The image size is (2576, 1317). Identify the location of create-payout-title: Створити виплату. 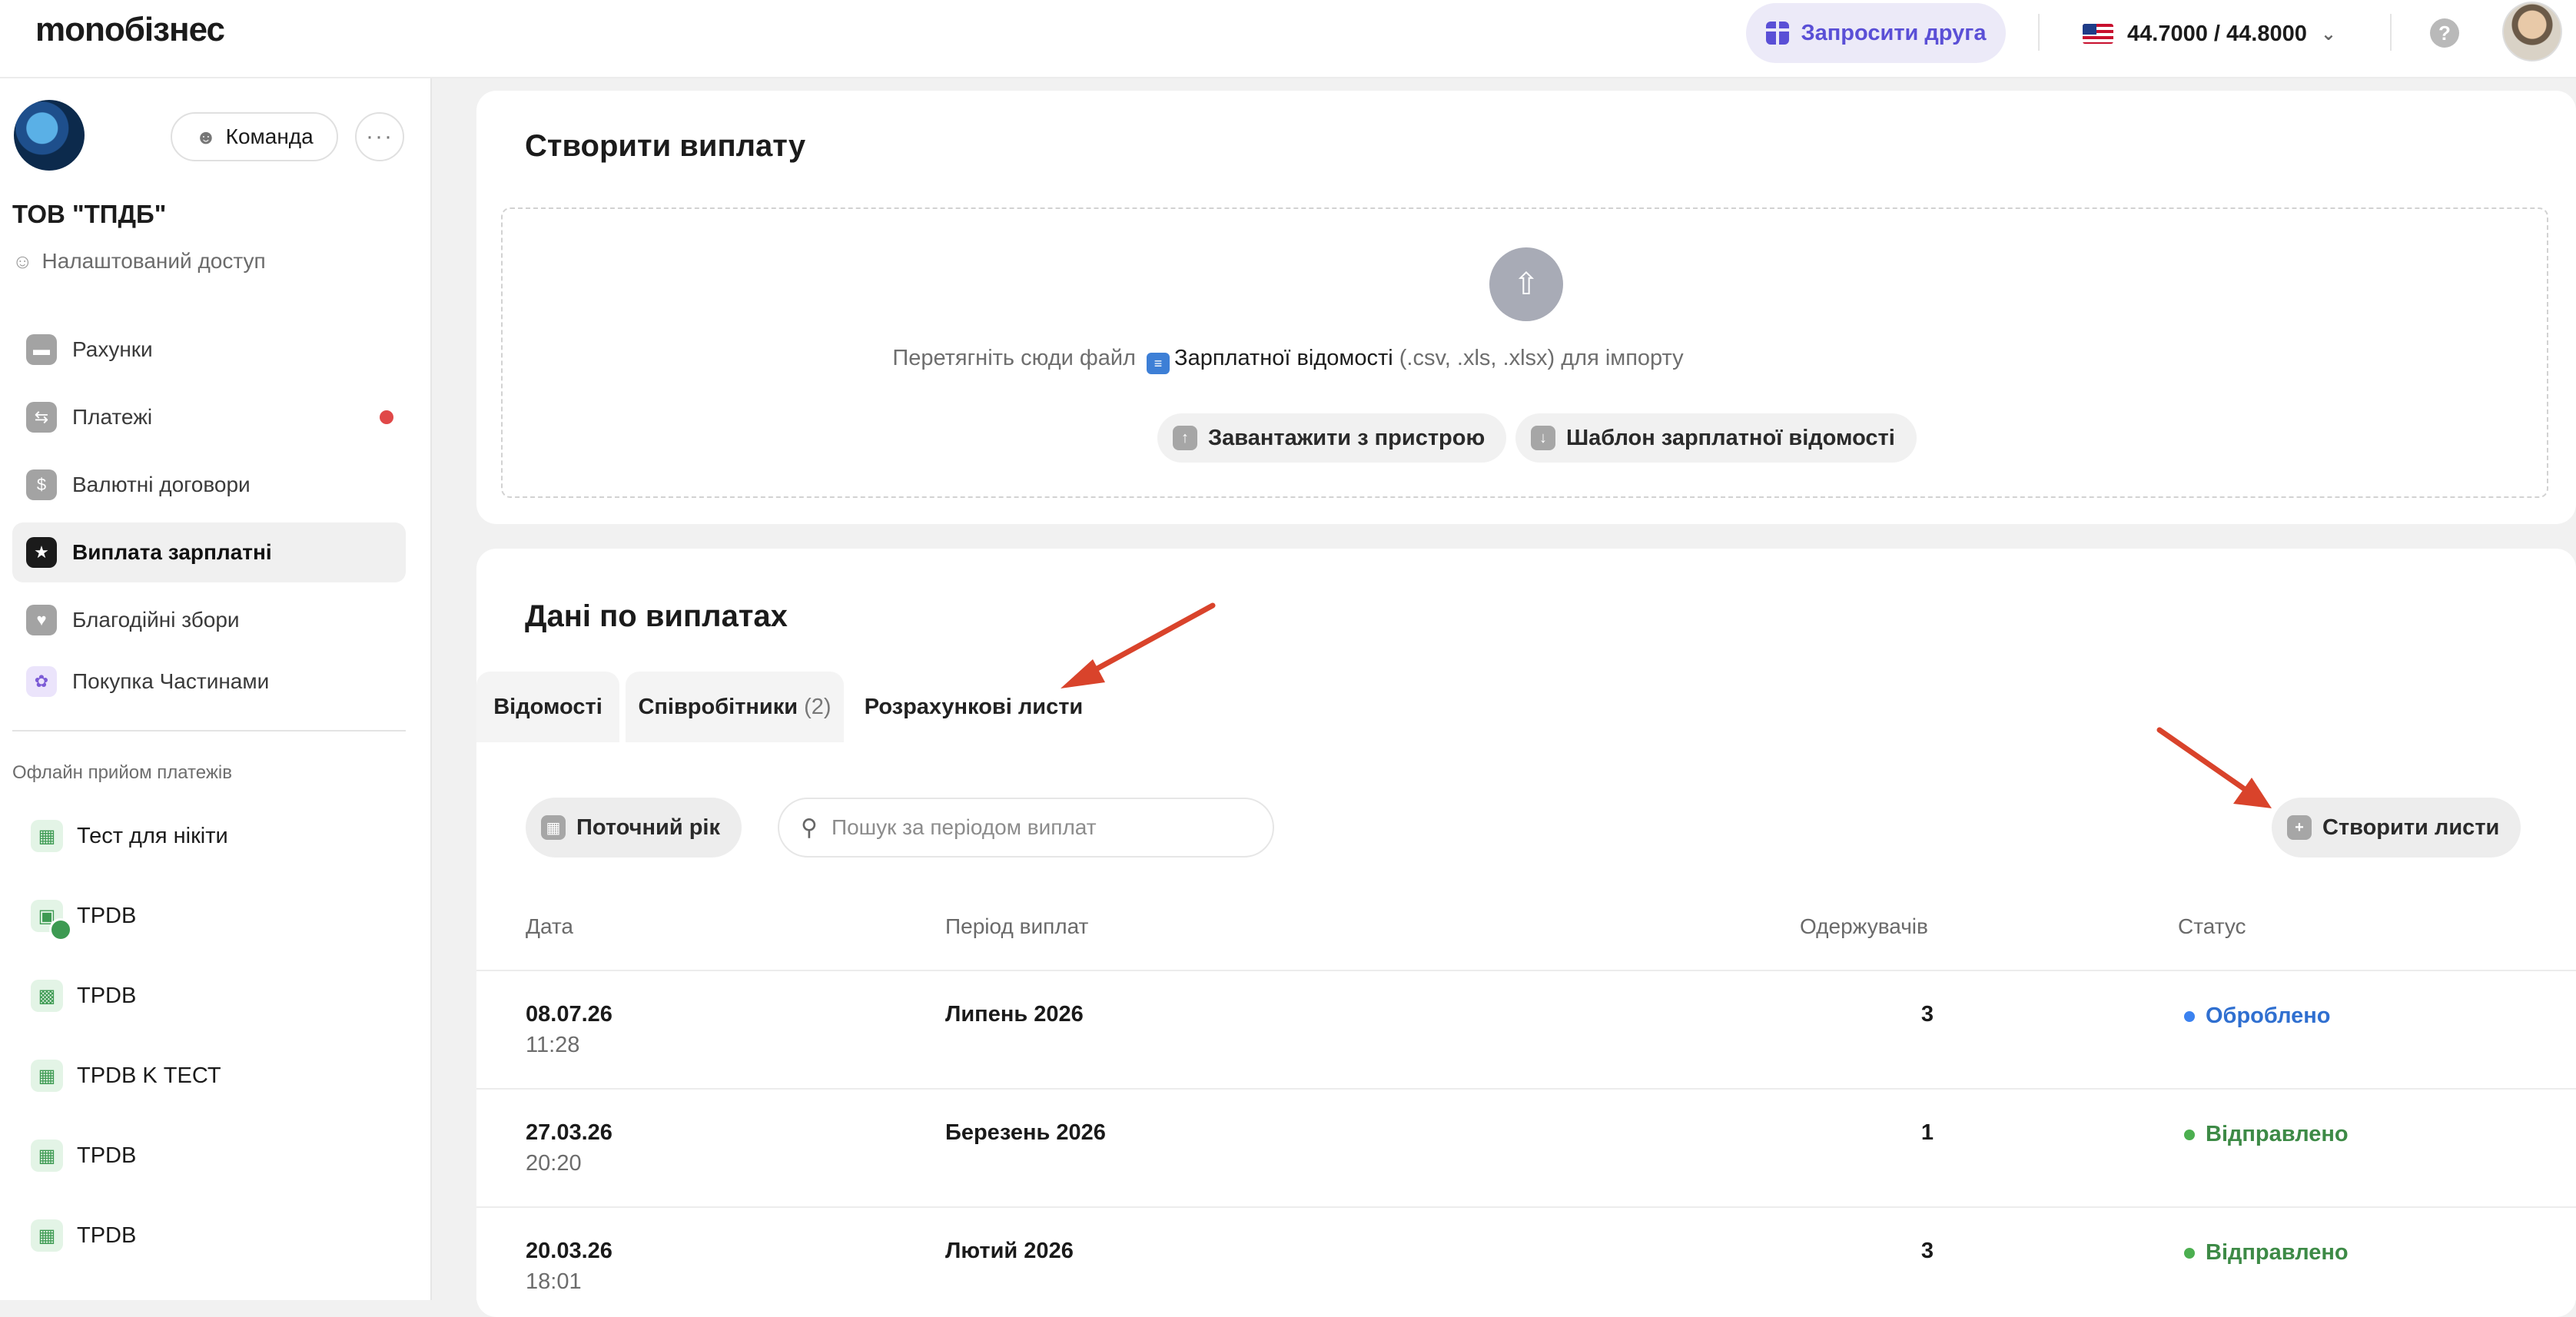
(665, 146).